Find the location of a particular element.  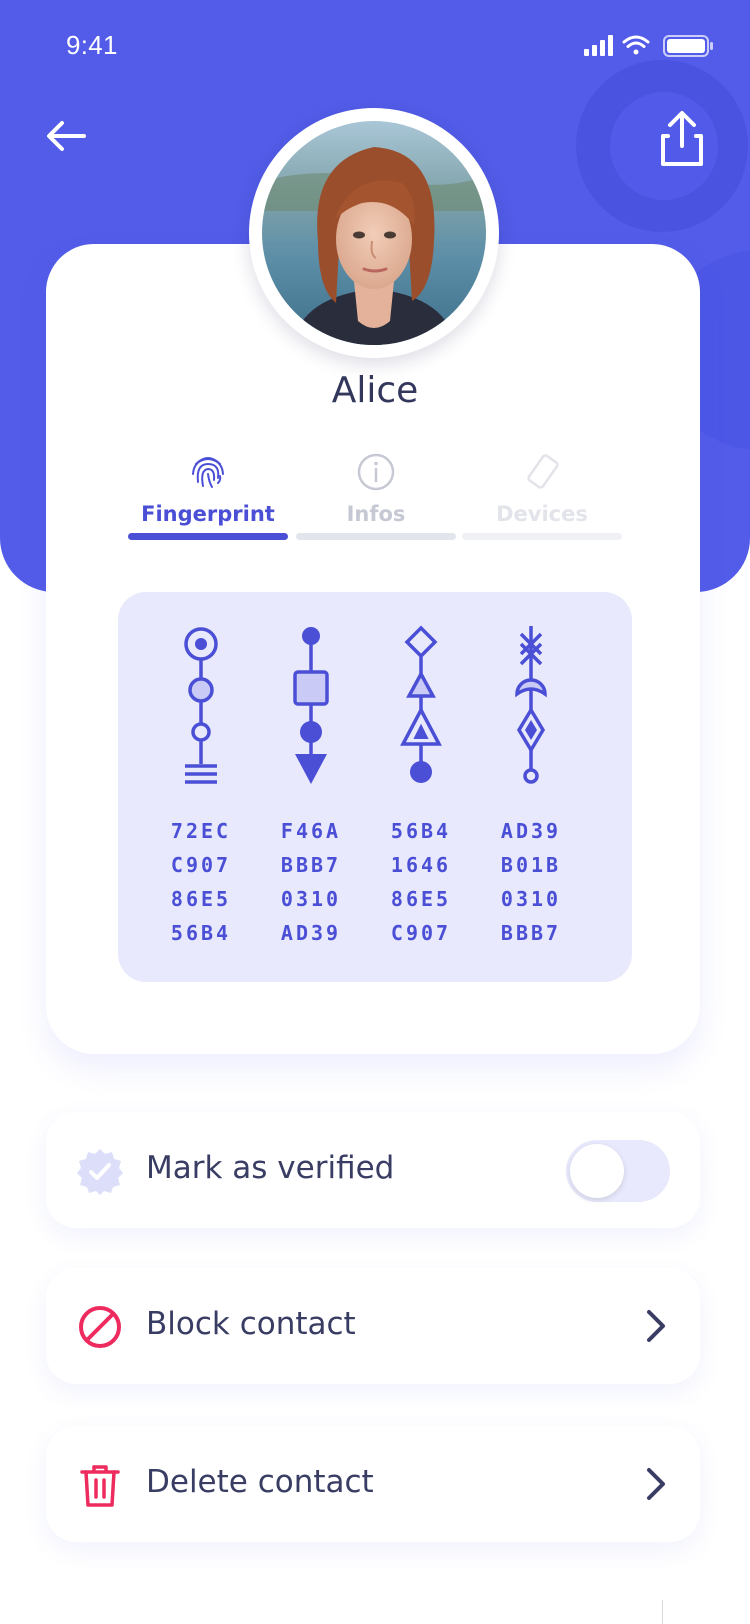

glyph-cross-moon-diamond is located at coordinates (531, 705).